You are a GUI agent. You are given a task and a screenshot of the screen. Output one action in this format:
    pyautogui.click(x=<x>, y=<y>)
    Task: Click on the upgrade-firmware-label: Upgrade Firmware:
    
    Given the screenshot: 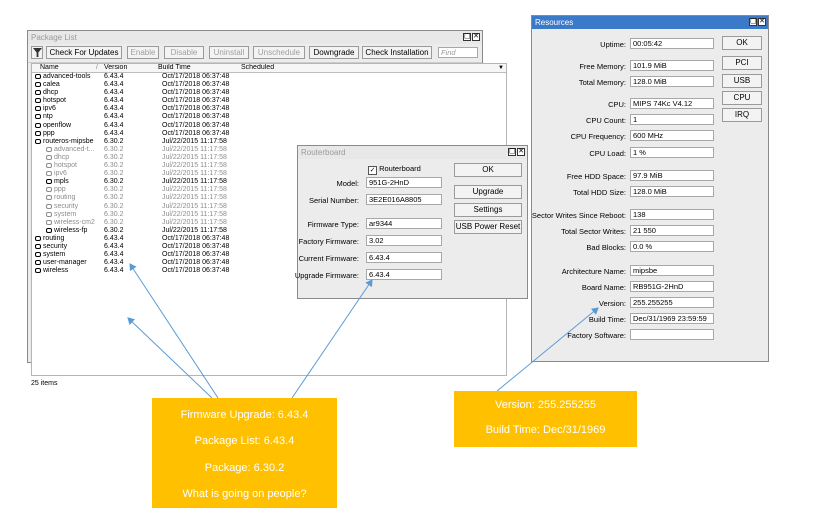 What is the action you would take?
    pyautogui.click(x=326, y=275)
    